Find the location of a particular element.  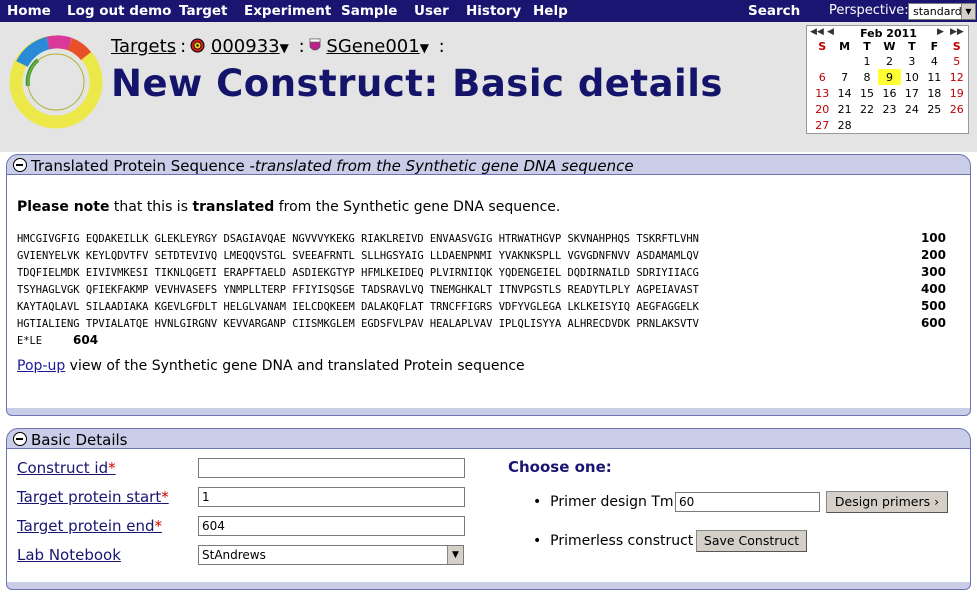

nav-log-out: Log out demo is located at coordinates (119, 11).